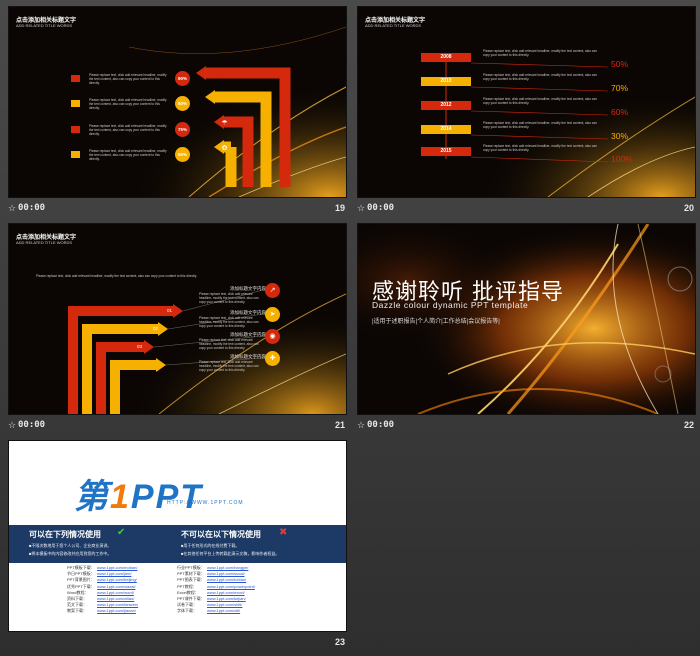  Describe the element at coordinates (70, 545) in the screenshot. I see `can-use-item: ■不限次数地用于您个人公司、企业商业演讲。` at that location.